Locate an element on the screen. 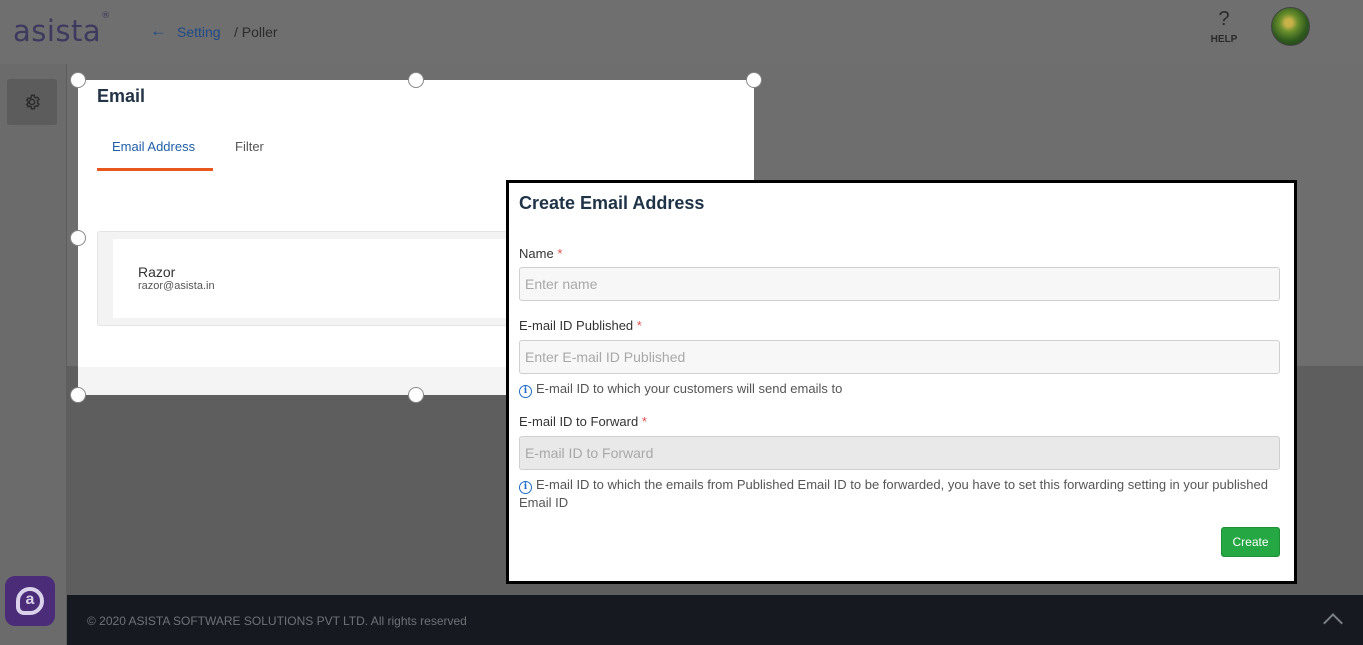  name-field-label: Name * is located at coordinates (540, 253).